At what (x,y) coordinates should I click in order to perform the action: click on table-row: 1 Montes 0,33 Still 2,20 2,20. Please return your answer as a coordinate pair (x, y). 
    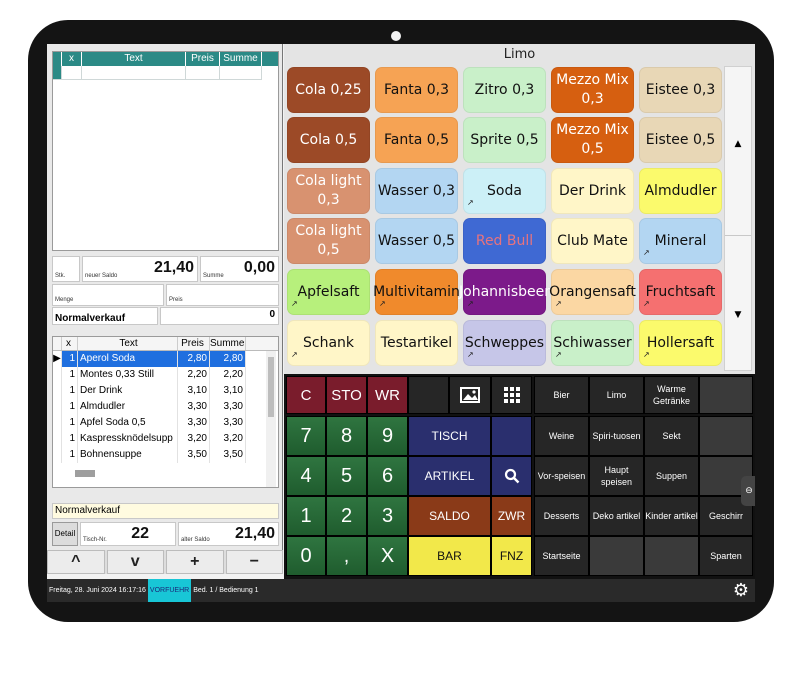
    Looking at the image, I should click on (165, 375).